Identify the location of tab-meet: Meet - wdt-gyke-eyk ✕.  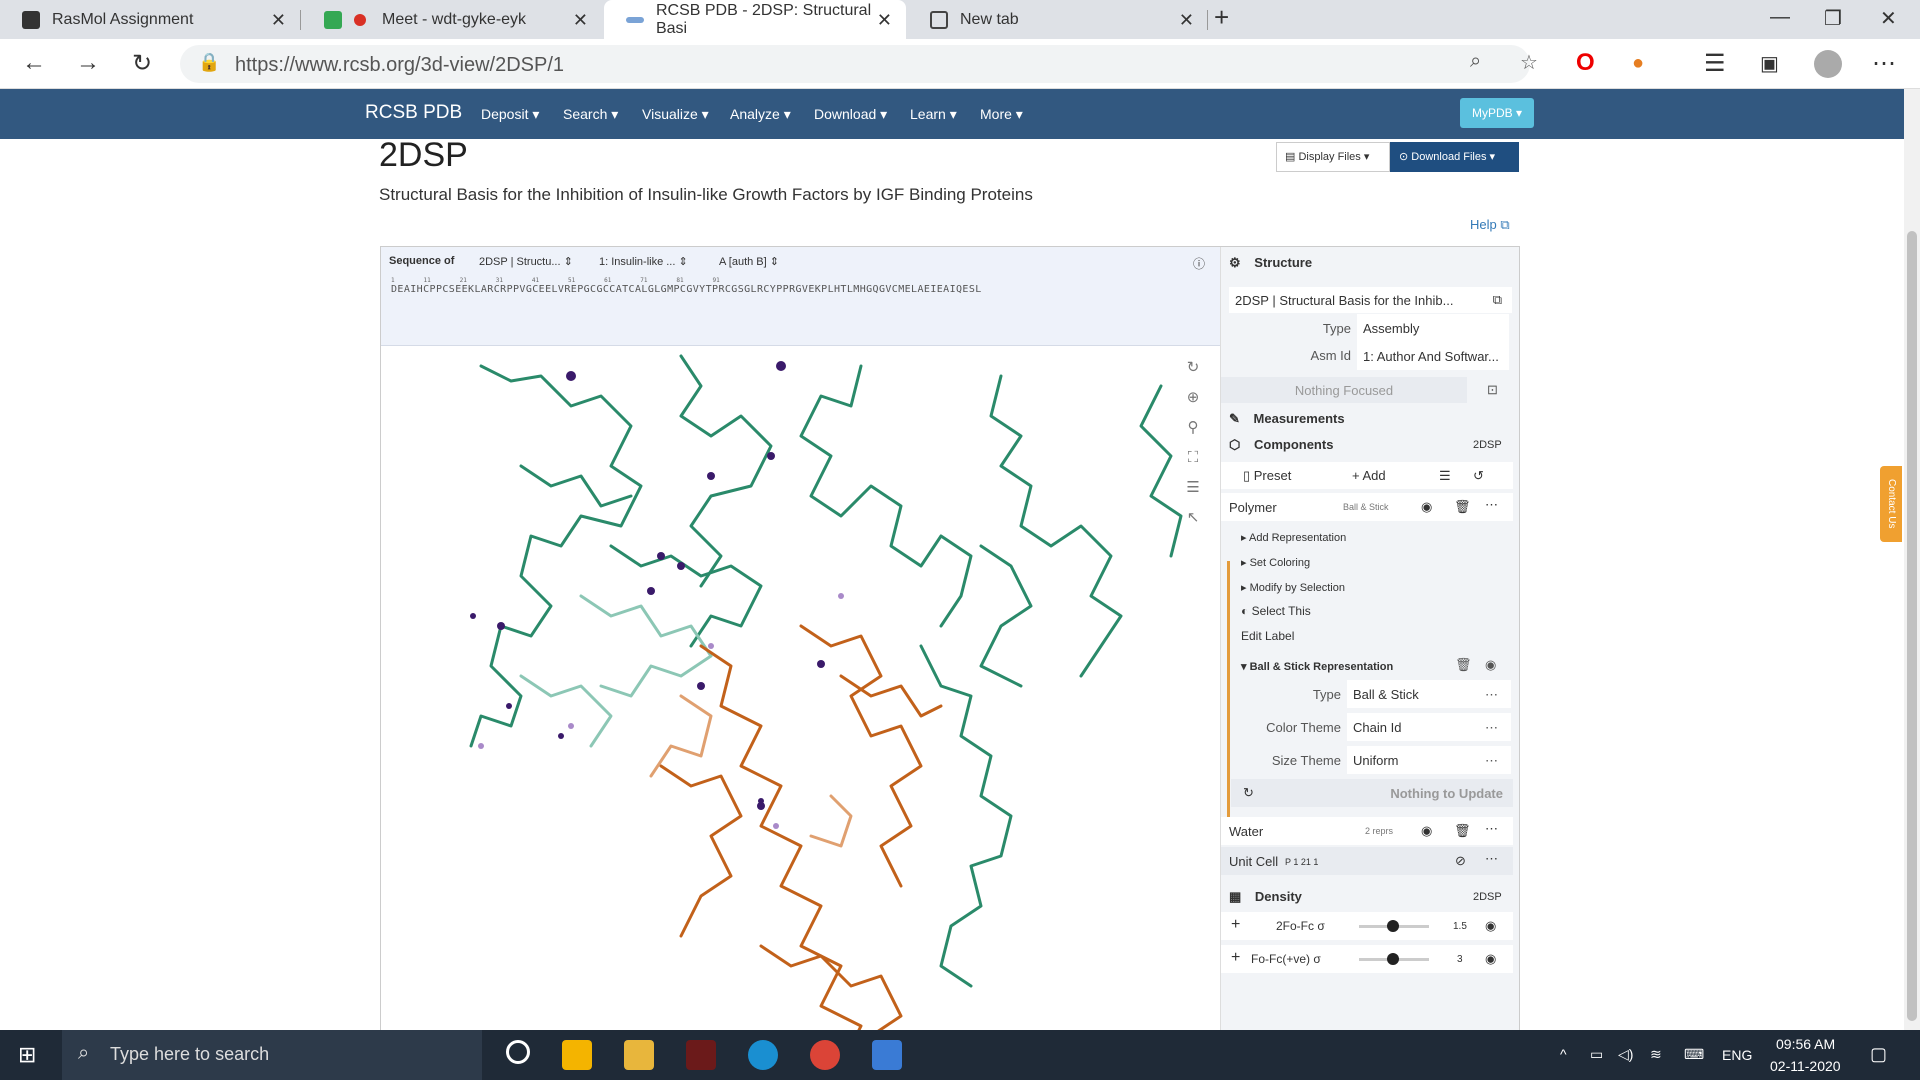
(452, 19).